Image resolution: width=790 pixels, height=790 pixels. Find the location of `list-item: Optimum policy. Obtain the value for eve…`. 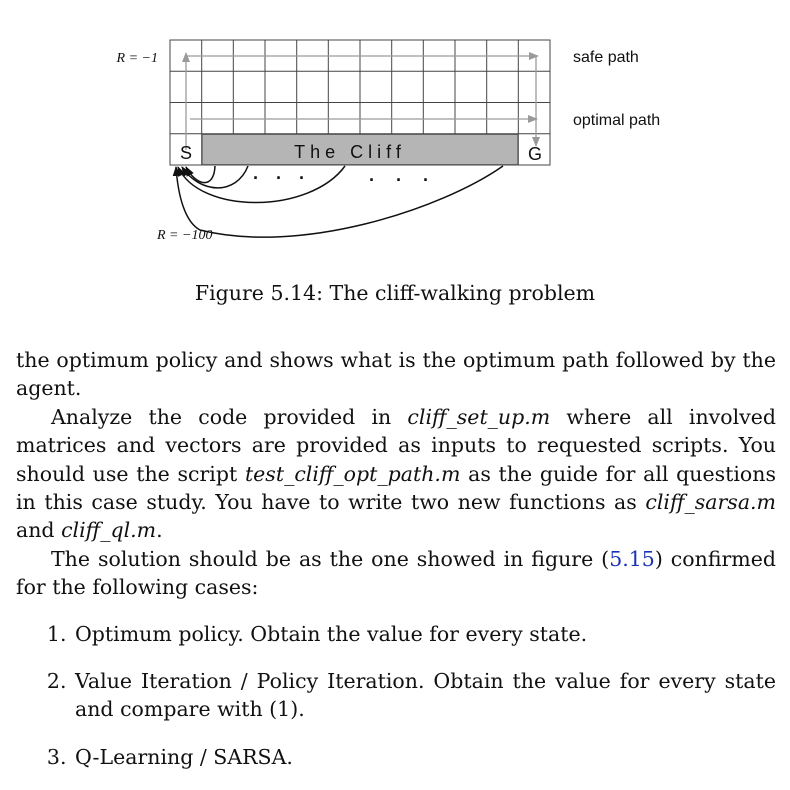

list-item: Optimum policy. Obtain the value for eve… is located at coordinates (424, 634).